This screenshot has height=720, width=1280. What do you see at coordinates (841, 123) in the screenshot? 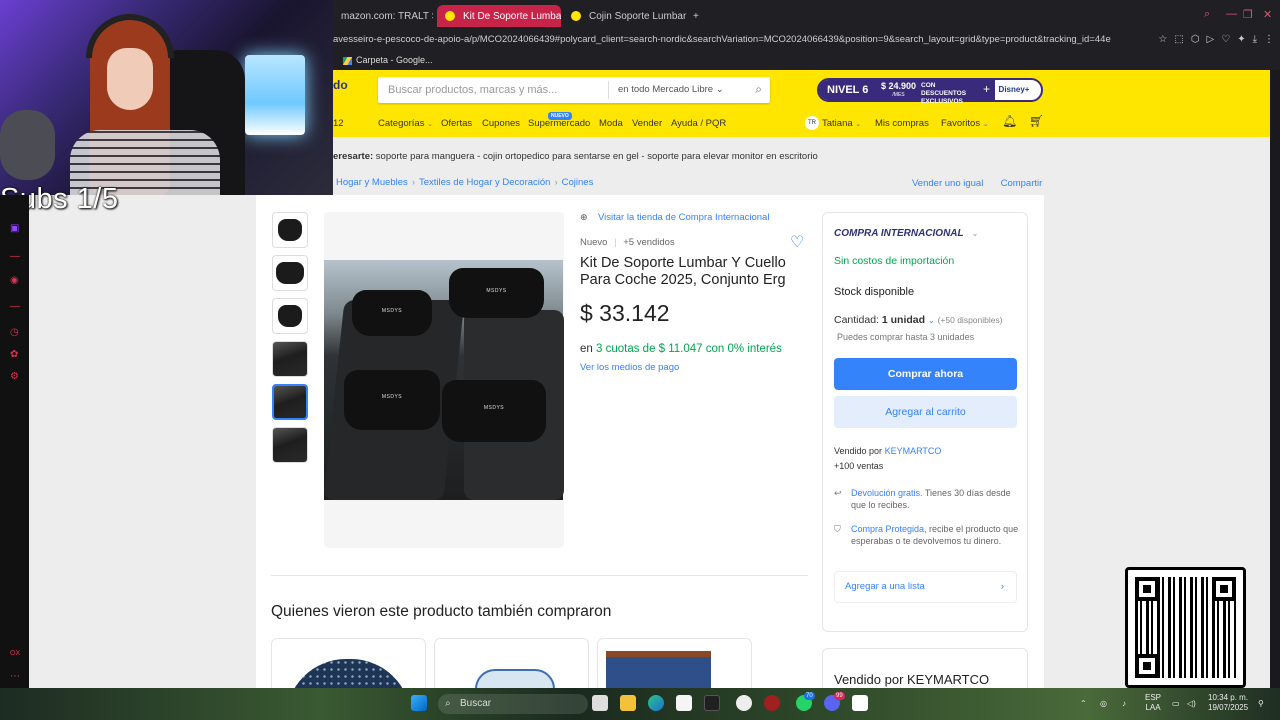
I see `user-menu: Tatiana ⌄` at bounding box center [841, 123].